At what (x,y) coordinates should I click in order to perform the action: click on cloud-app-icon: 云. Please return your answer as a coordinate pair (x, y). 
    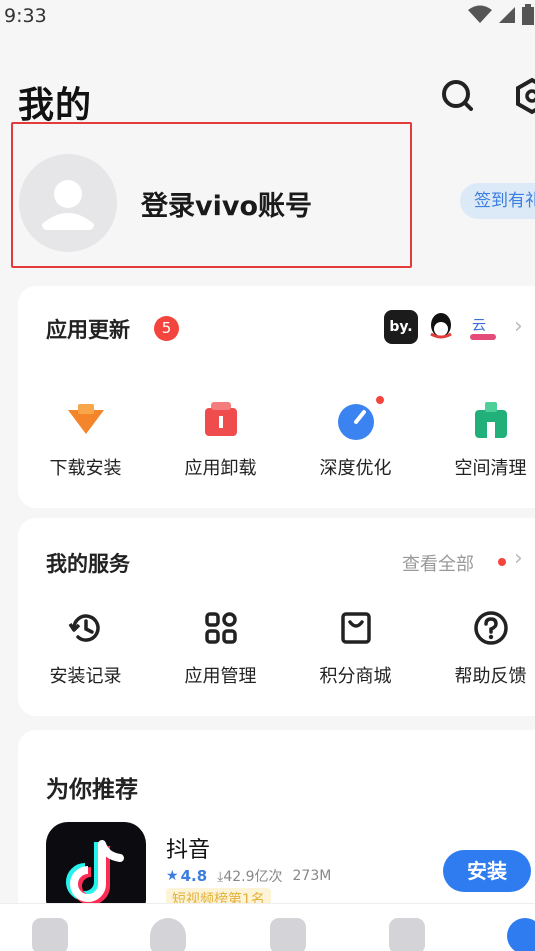
    Looking at the image, I should click on (483, 327).